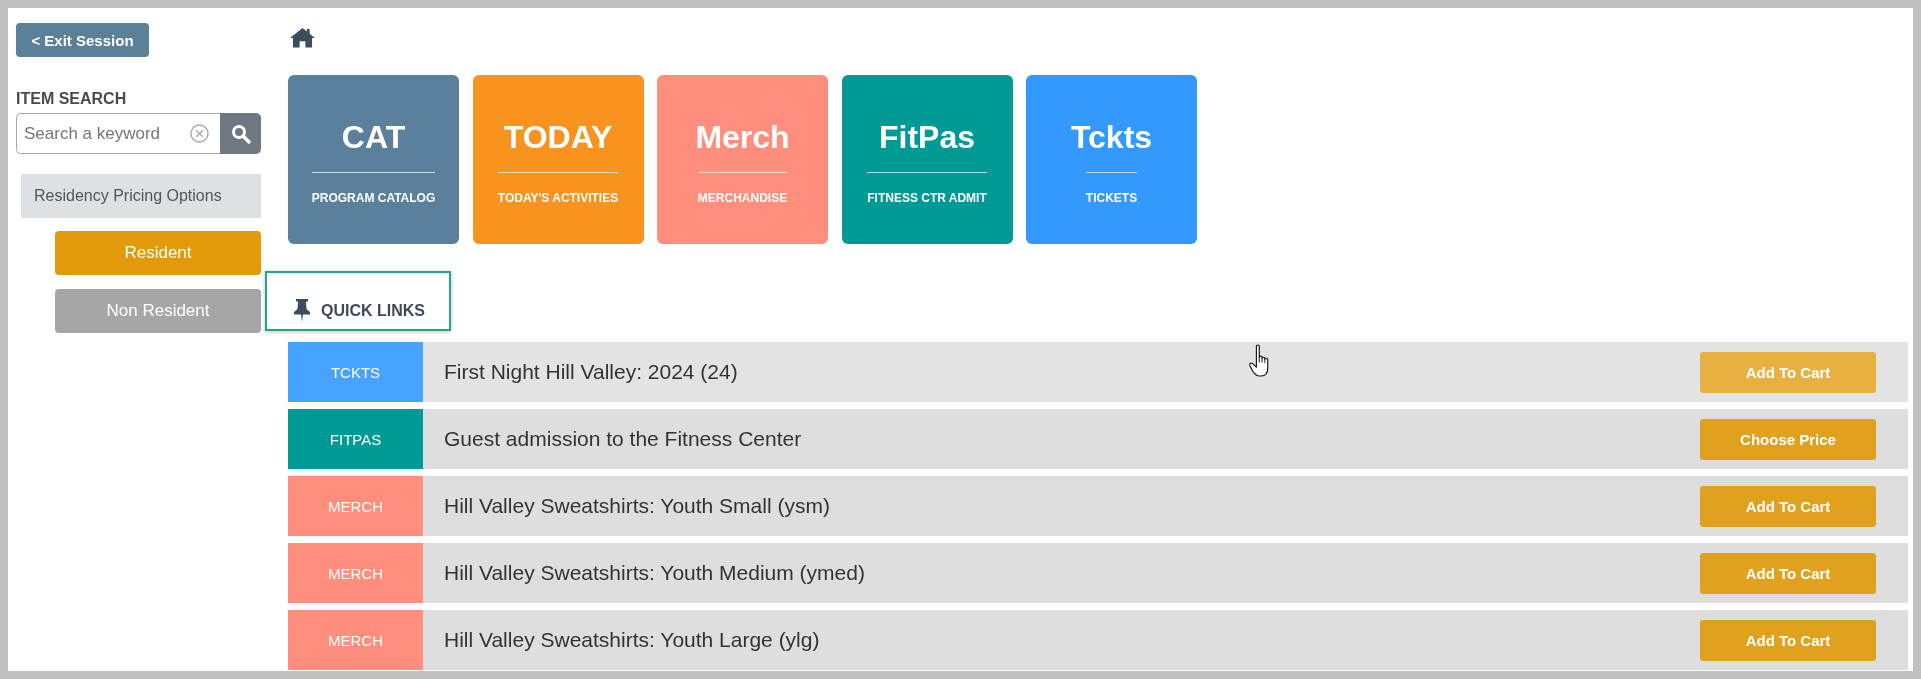 Image resolution: width=1921 pixels, height=679 pixels. What do you see at coordinates (742, 159) in the screenshot?
I see `category-tile: Merch MERCHANDISE` at bounding box center [742, 159].